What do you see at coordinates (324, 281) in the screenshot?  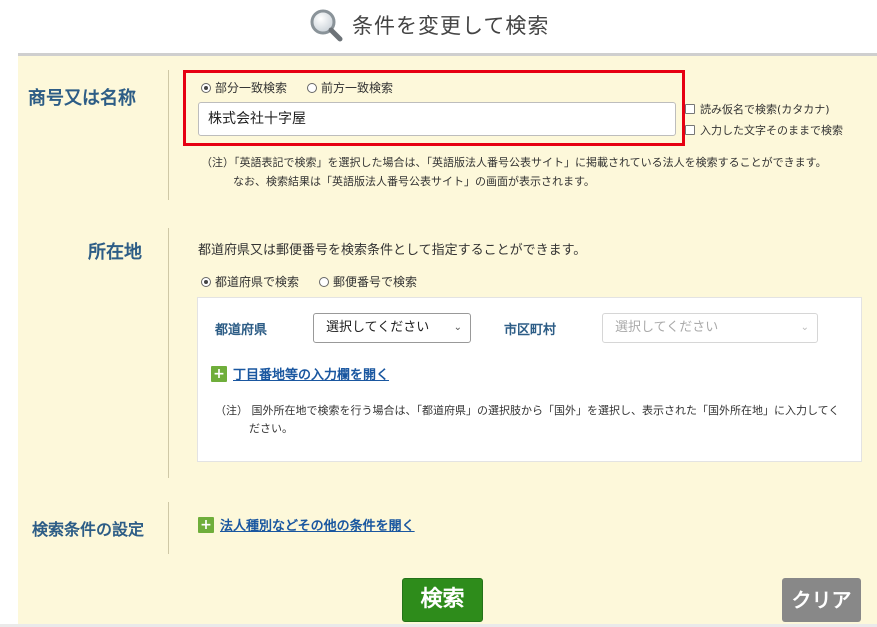 I see `radio-postal-code` at bounding box center [324, 281].